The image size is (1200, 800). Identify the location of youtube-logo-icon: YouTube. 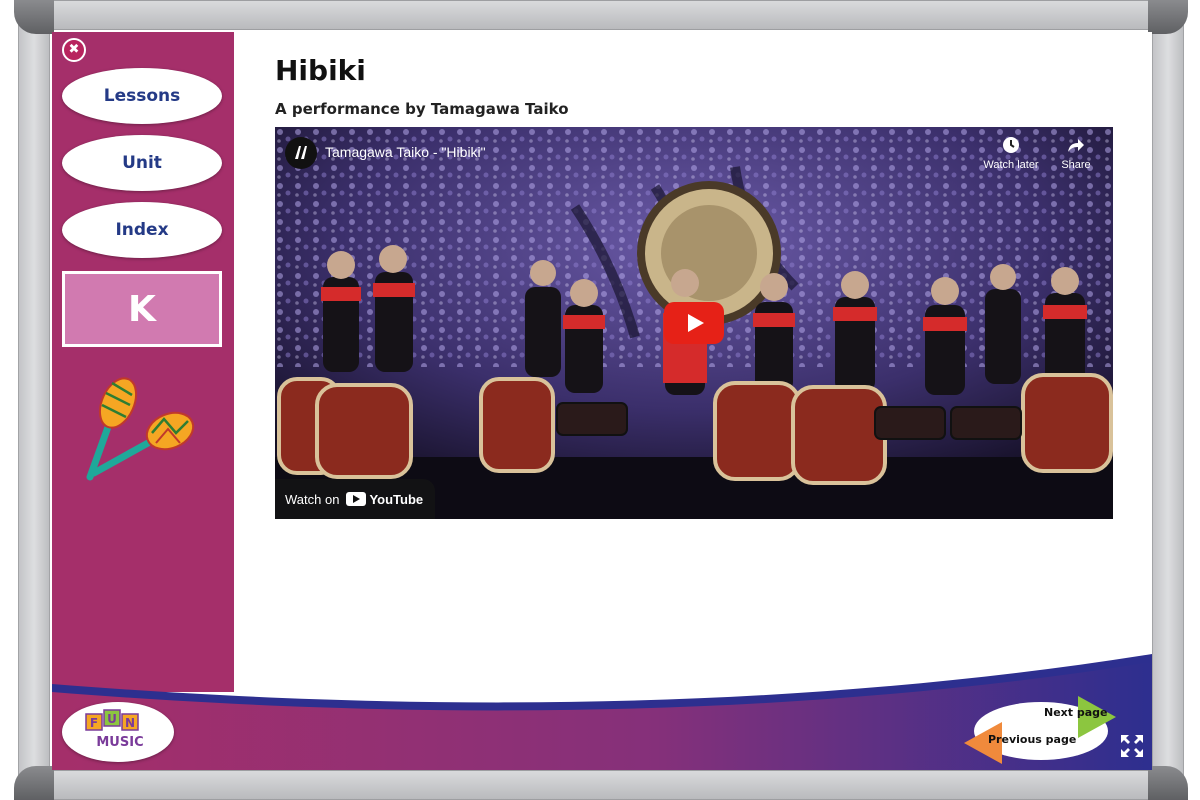
(384, 499).